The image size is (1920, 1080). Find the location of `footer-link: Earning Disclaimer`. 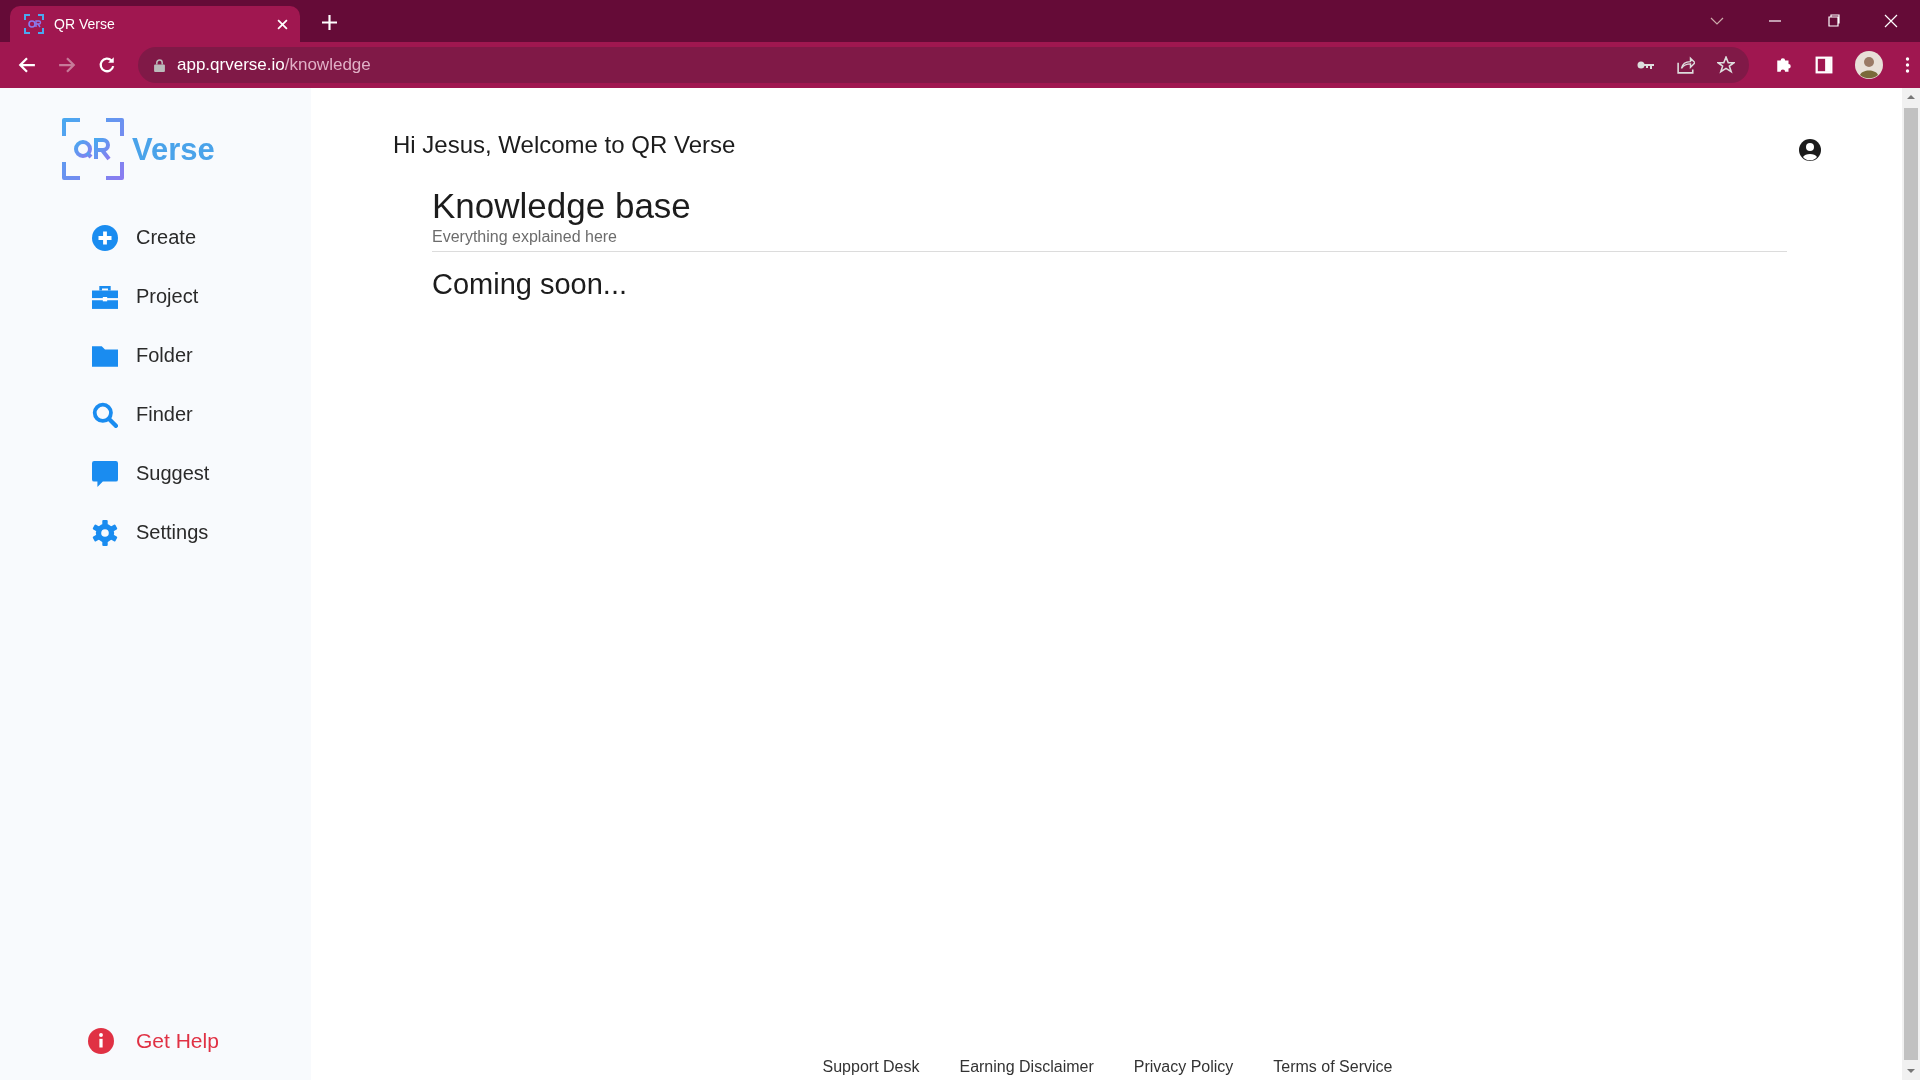

footer-link: Earning Disclaimer is located at coordinates (1026, 1069).